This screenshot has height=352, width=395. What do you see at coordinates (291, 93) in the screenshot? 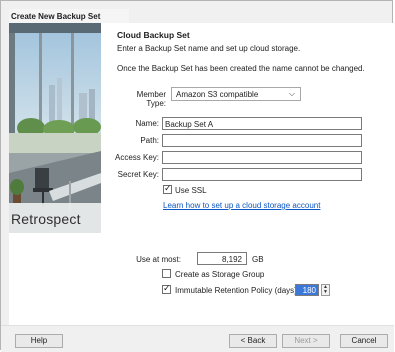
I see `chevron-down-icon: ⌵` at bounding box center [291, 93].